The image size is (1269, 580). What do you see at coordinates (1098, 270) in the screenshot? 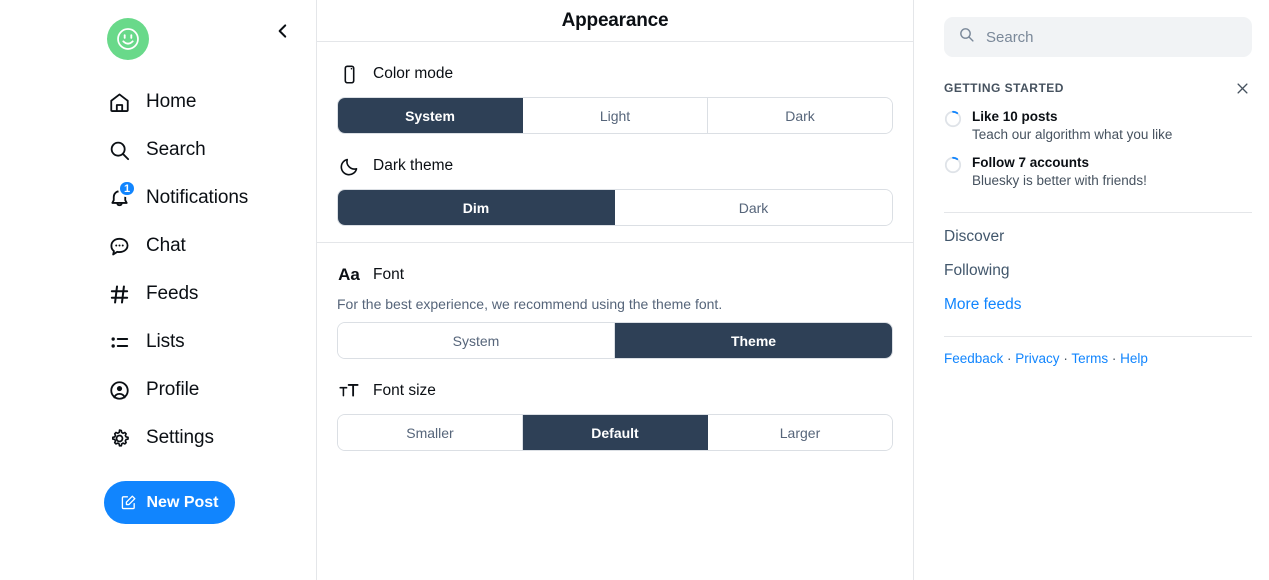
I see `feed-link-following: Following` at bounding box center [1098, 270].